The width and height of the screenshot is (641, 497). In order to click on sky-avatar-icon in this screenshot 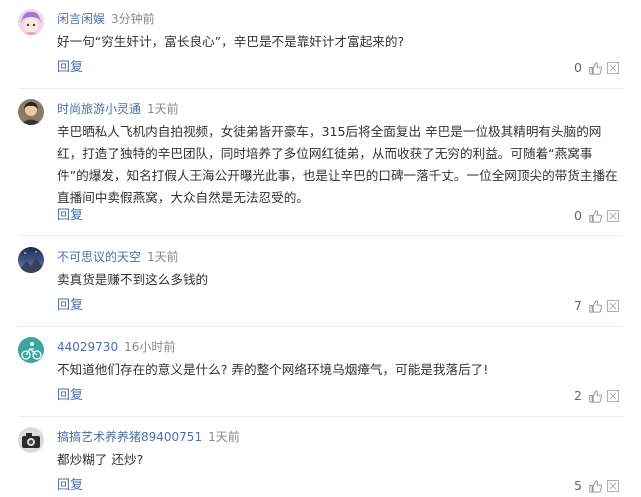, I will do `click(31, 260)`.